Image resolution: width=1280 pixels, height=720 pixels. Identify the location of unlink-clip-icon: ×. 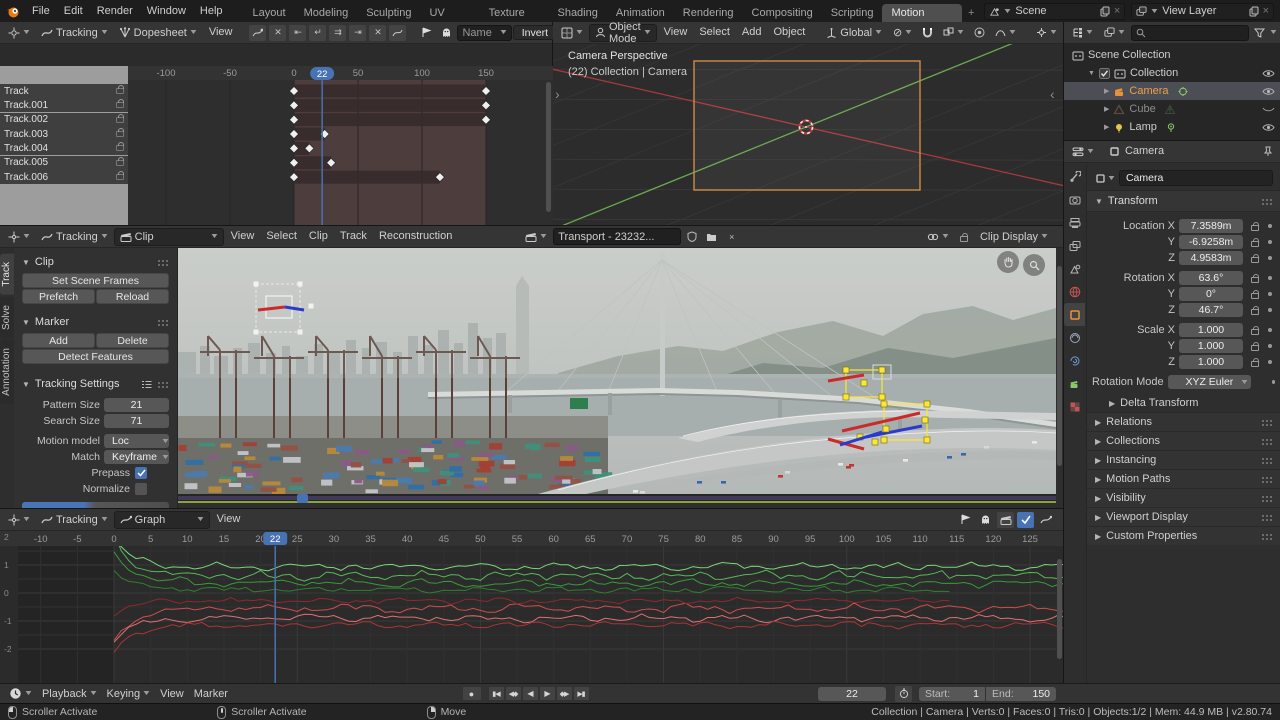
(731, 237).